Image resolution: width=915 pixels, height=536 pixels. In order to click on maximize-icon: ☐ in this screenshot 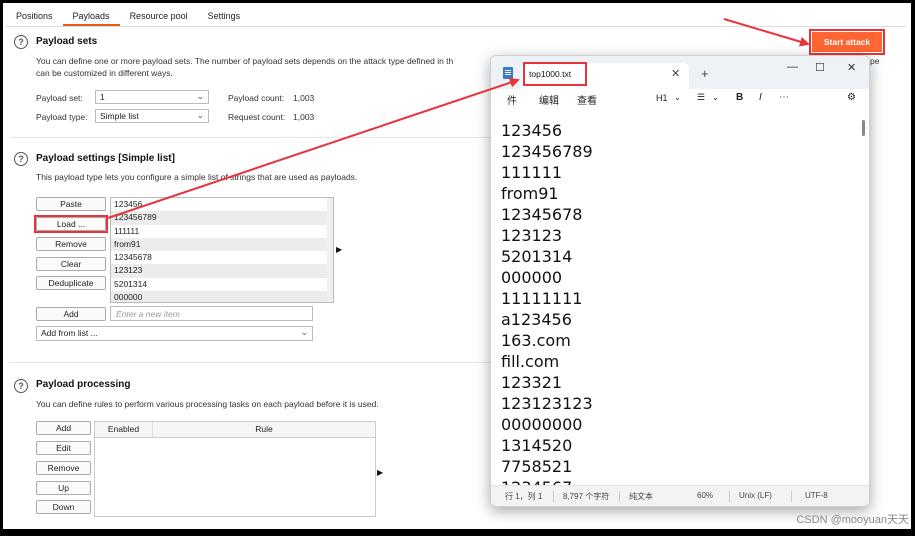, I will do `click(820, 67)`.